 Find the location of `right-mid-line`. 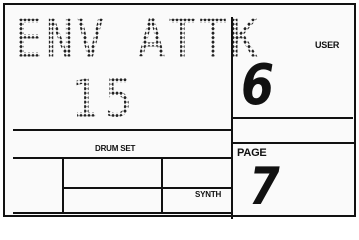

right-mid-line is located at coordinates (294, 143).